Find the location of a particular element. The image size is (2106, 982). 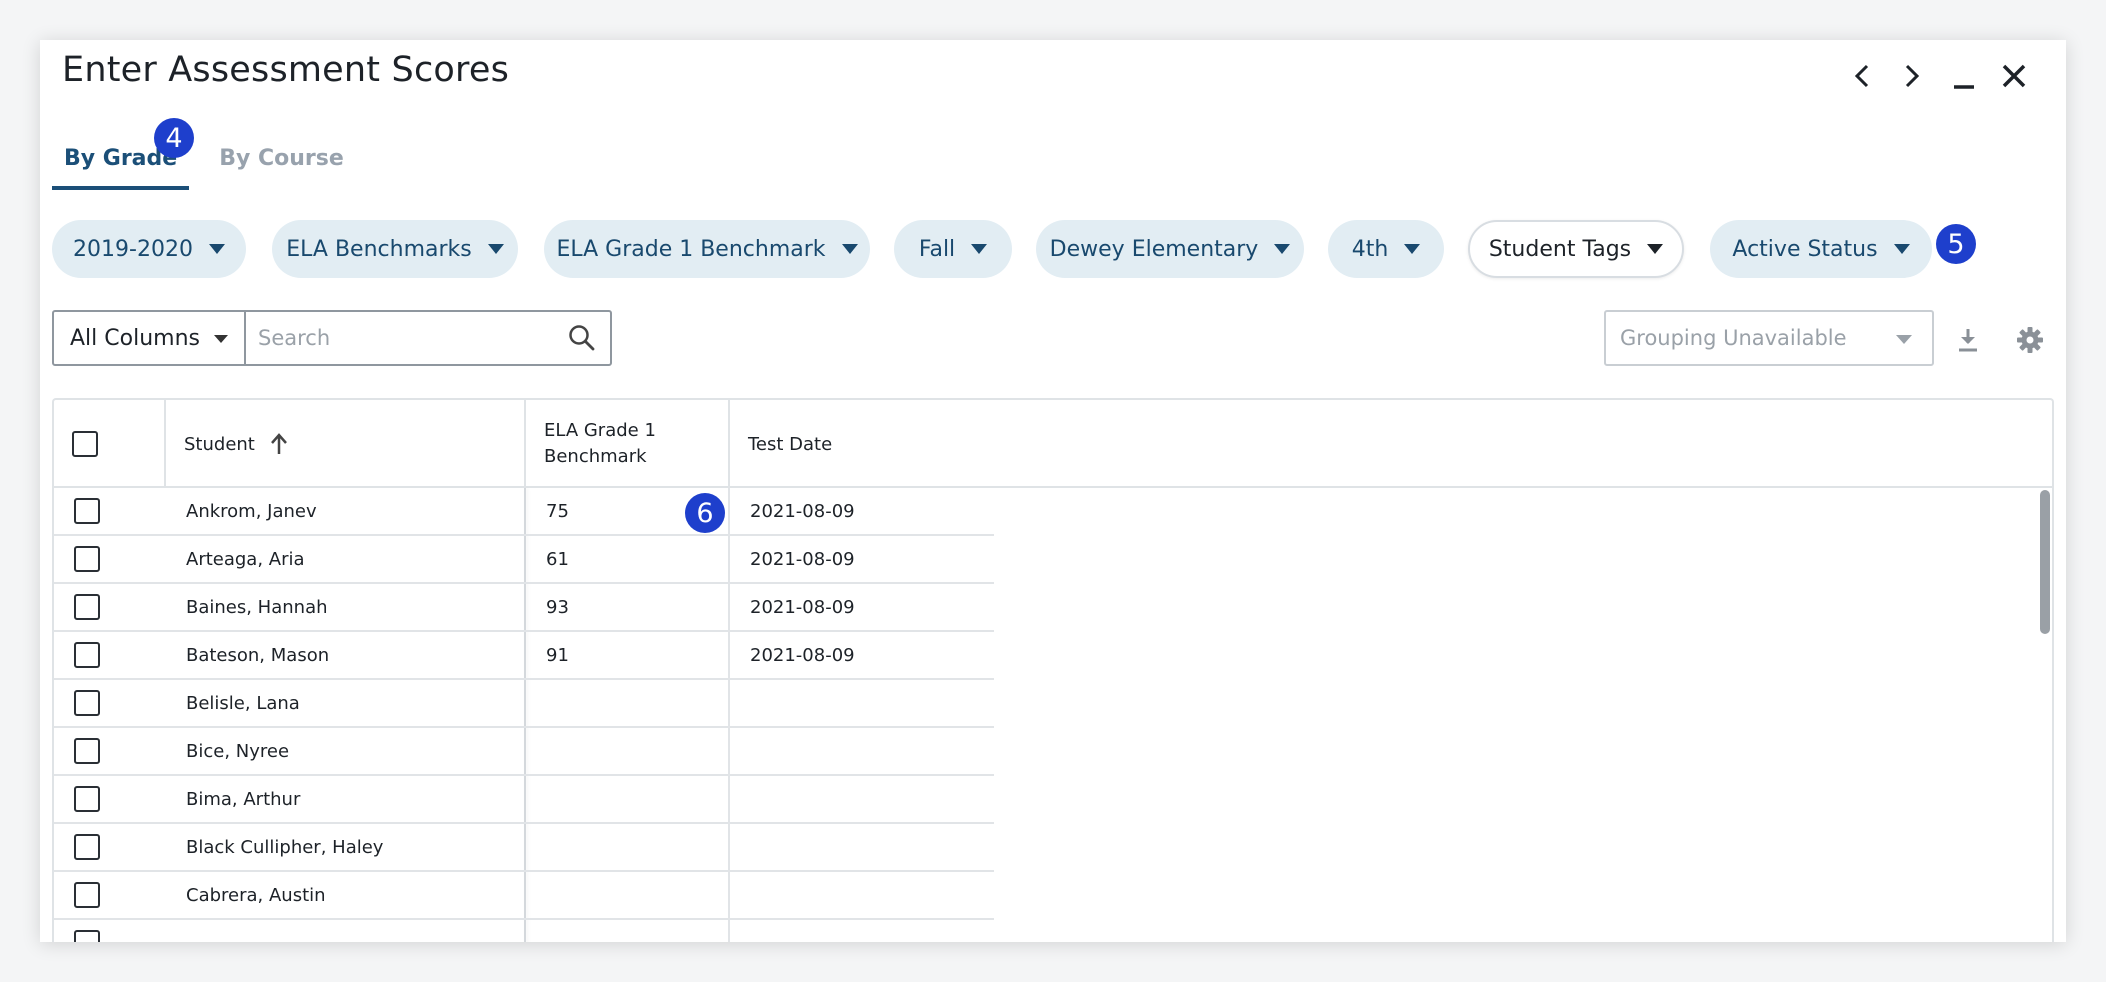

vertical-scrollbar is located at coordinates (2045, 715).